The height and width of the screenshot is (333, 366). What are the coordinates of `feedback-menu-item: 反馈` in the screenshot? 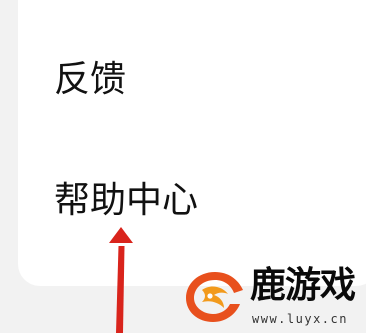 It's located at (90, 80).